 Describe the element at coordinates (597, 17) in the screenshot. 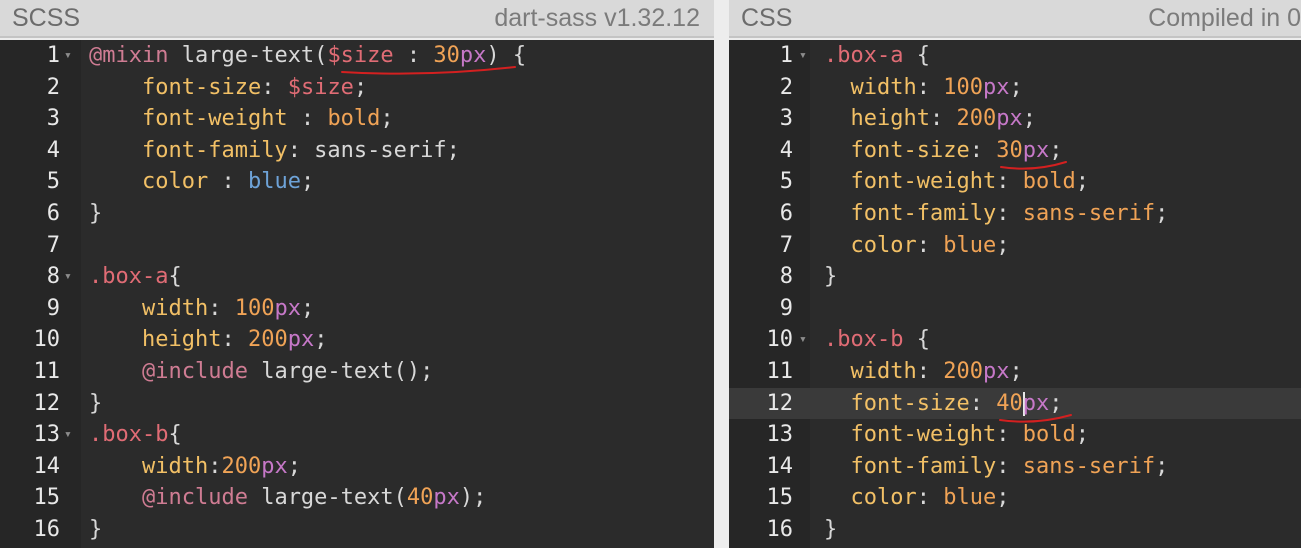

I see `compiler-version-label: dart-sass v1.32.12` at that location.